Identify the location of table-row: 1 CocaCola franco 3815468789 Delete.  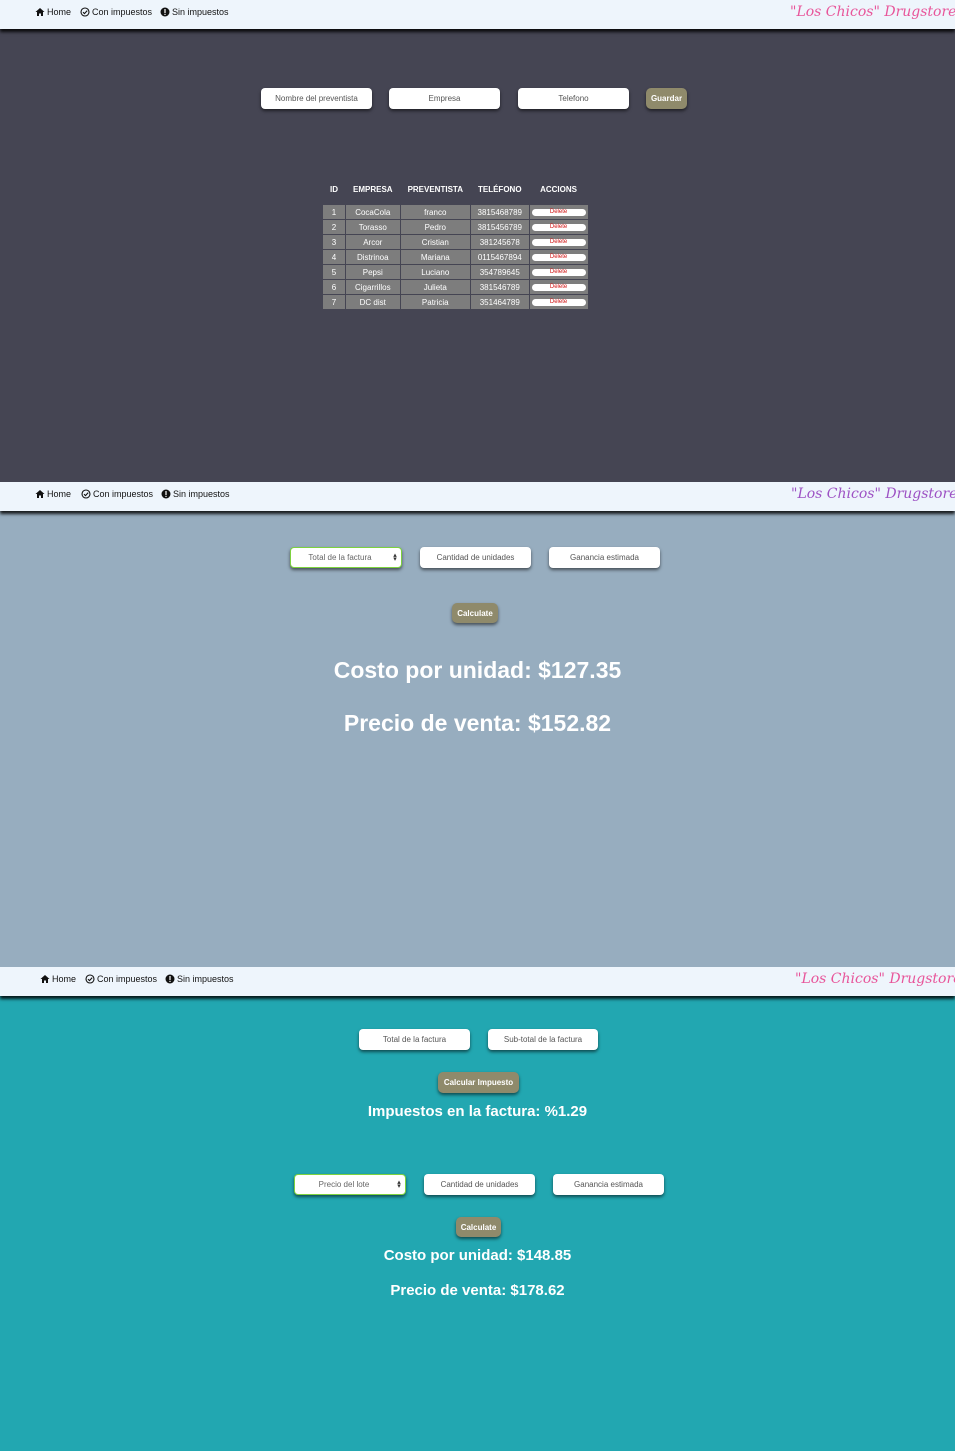
(455, 212).